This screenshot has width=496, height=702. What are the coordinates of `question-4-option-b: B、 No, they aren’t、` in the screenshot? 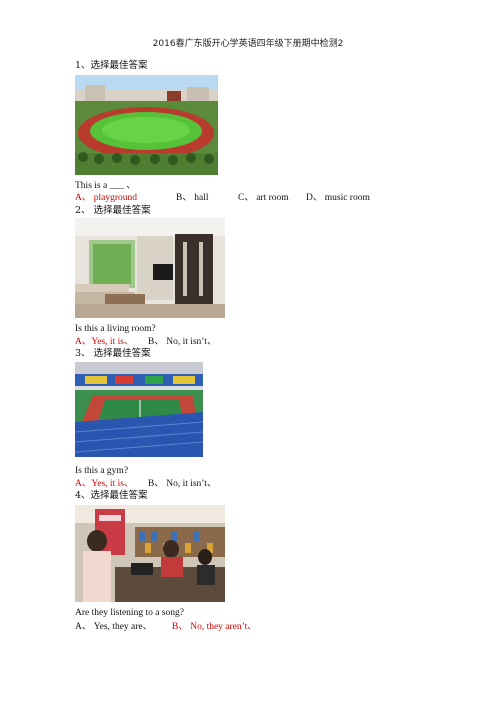 It's located at (214, 627).